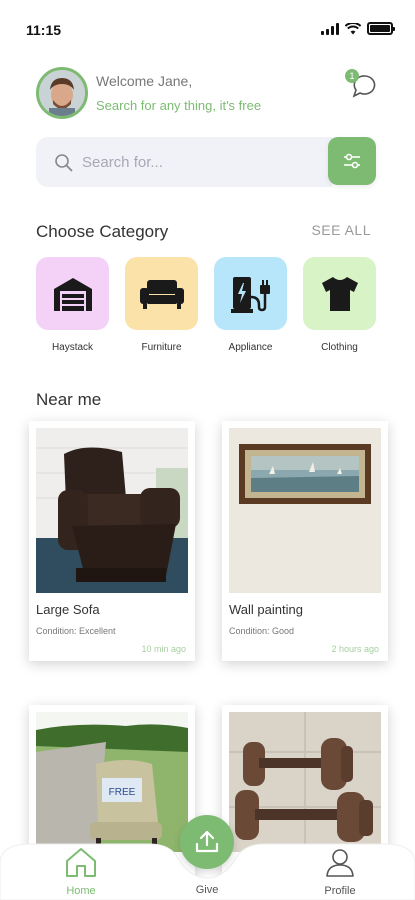 The height and width of the screenshot is (900, 415). Describe the element at coordinates (381, 28) in the screenshot. I see `battery-icon` at that location.